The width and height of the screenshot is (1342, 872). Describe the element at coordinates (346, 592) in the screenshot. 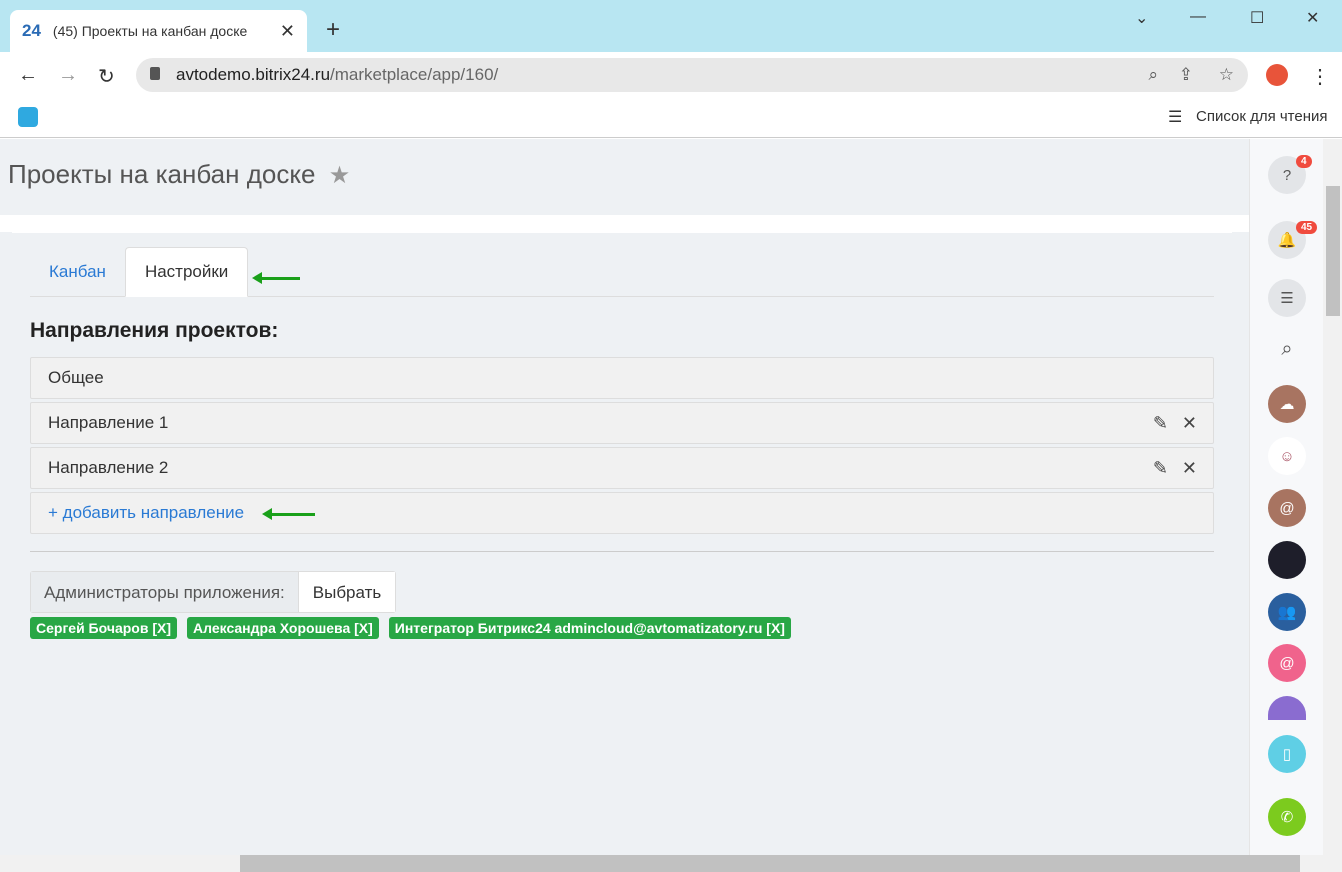

I see `select-admins-button: Выбрать` at that location.